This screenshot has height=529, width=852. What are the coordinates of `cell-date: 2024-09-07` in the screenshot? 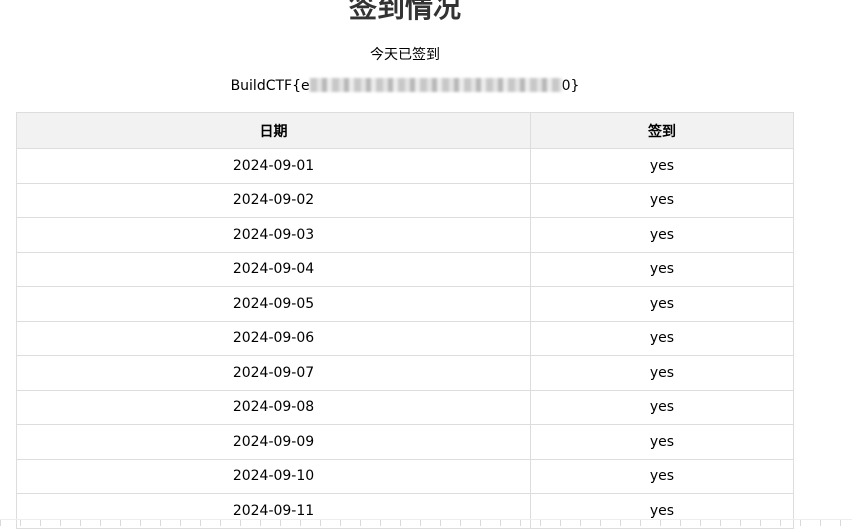 It's located at (273, 373).